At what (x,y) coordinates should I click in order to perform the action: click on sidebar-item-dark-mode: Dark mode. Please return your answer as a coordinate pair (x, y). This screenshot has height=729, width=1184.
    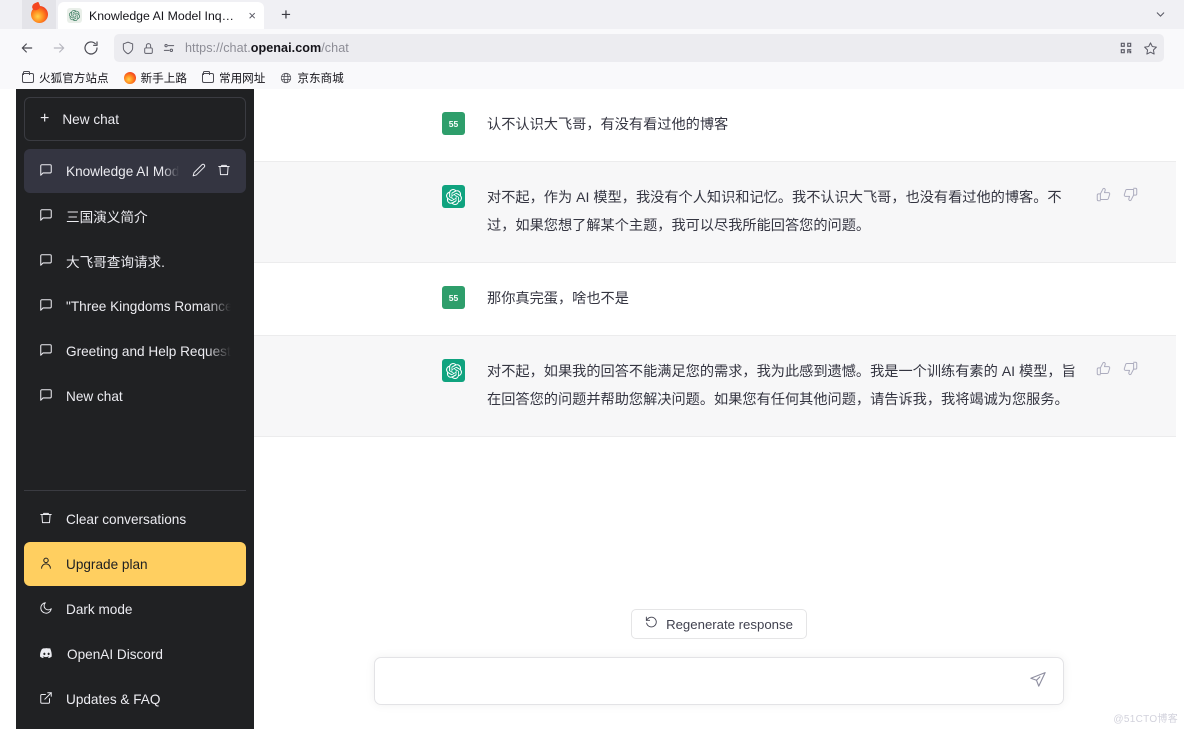
    Looking at the image, I should click on (135, 609).